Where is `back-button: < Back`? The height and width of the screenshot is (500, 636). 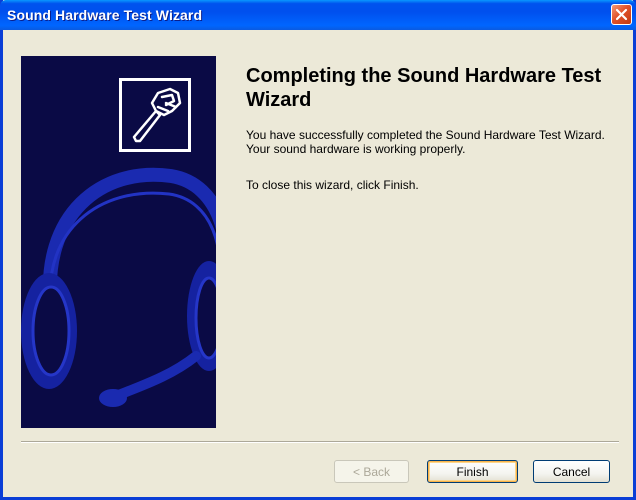
back-button: < Back is located at coordinates (371, 471).